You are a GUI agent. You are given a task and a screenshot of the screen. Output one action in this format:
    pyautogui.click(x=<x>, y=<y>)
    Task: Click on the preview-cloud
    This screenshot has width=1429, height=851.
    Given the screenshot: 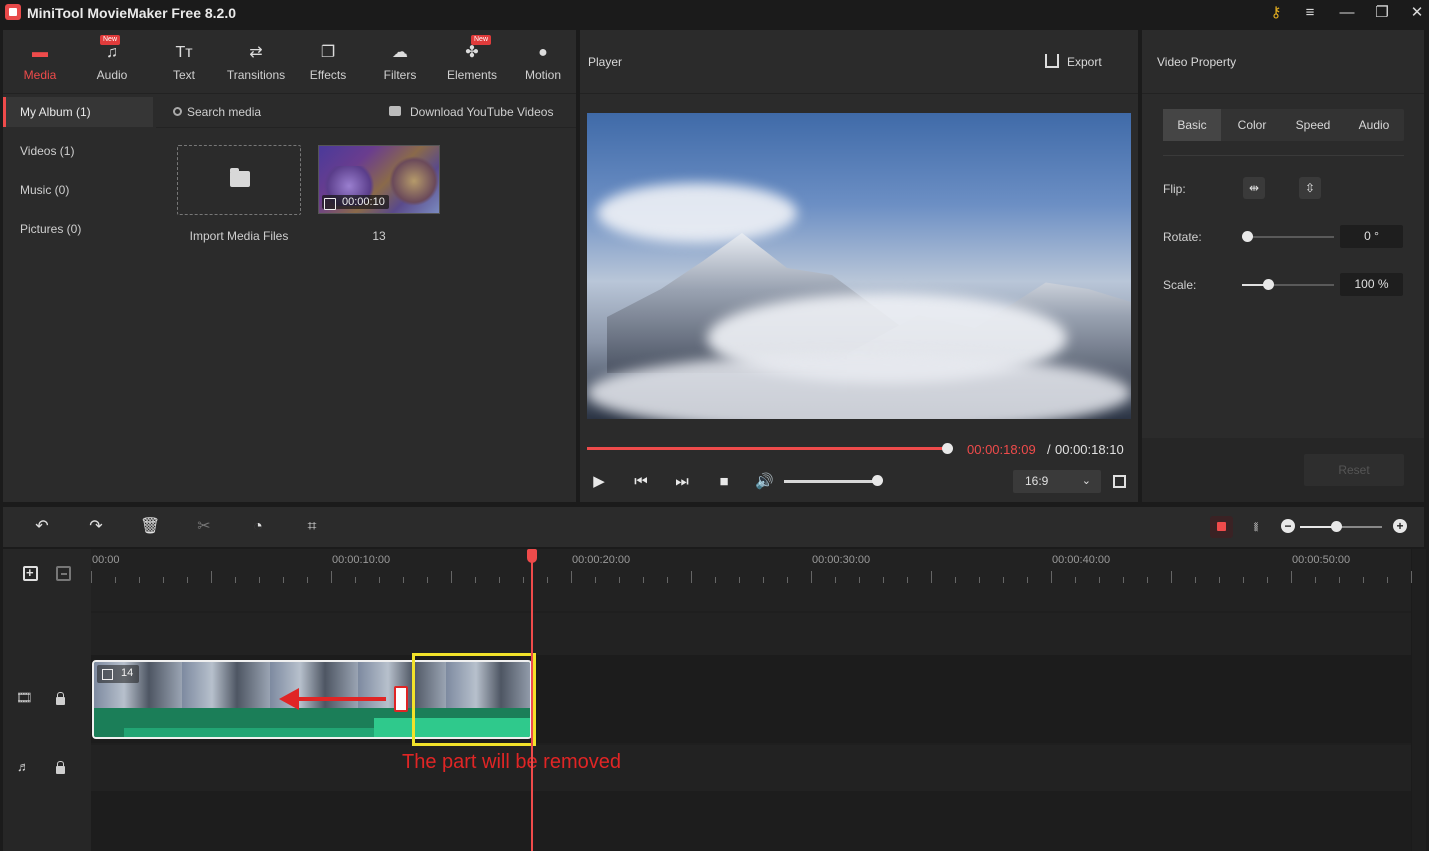 What is the action you would take?
    pyautogui.click(x=697, y=213)
    